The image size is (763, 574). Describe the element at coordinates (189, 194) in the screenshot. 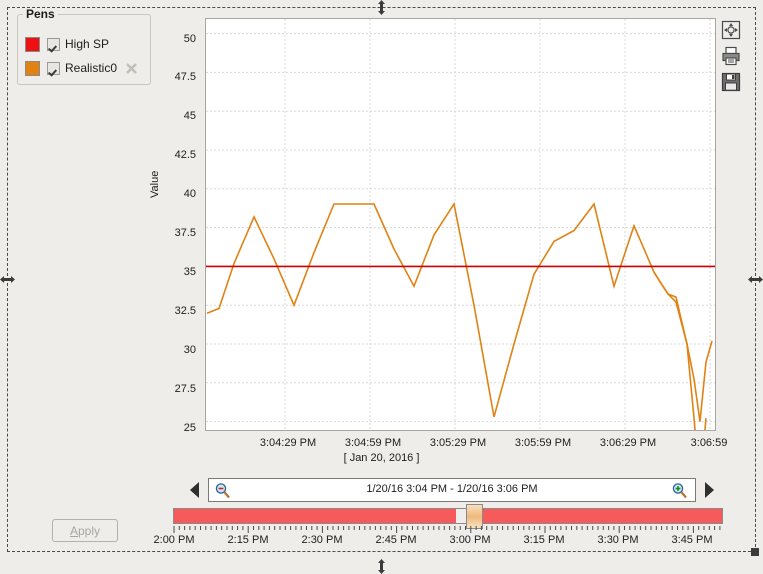

I see `y-tick-label: 40` at that location.